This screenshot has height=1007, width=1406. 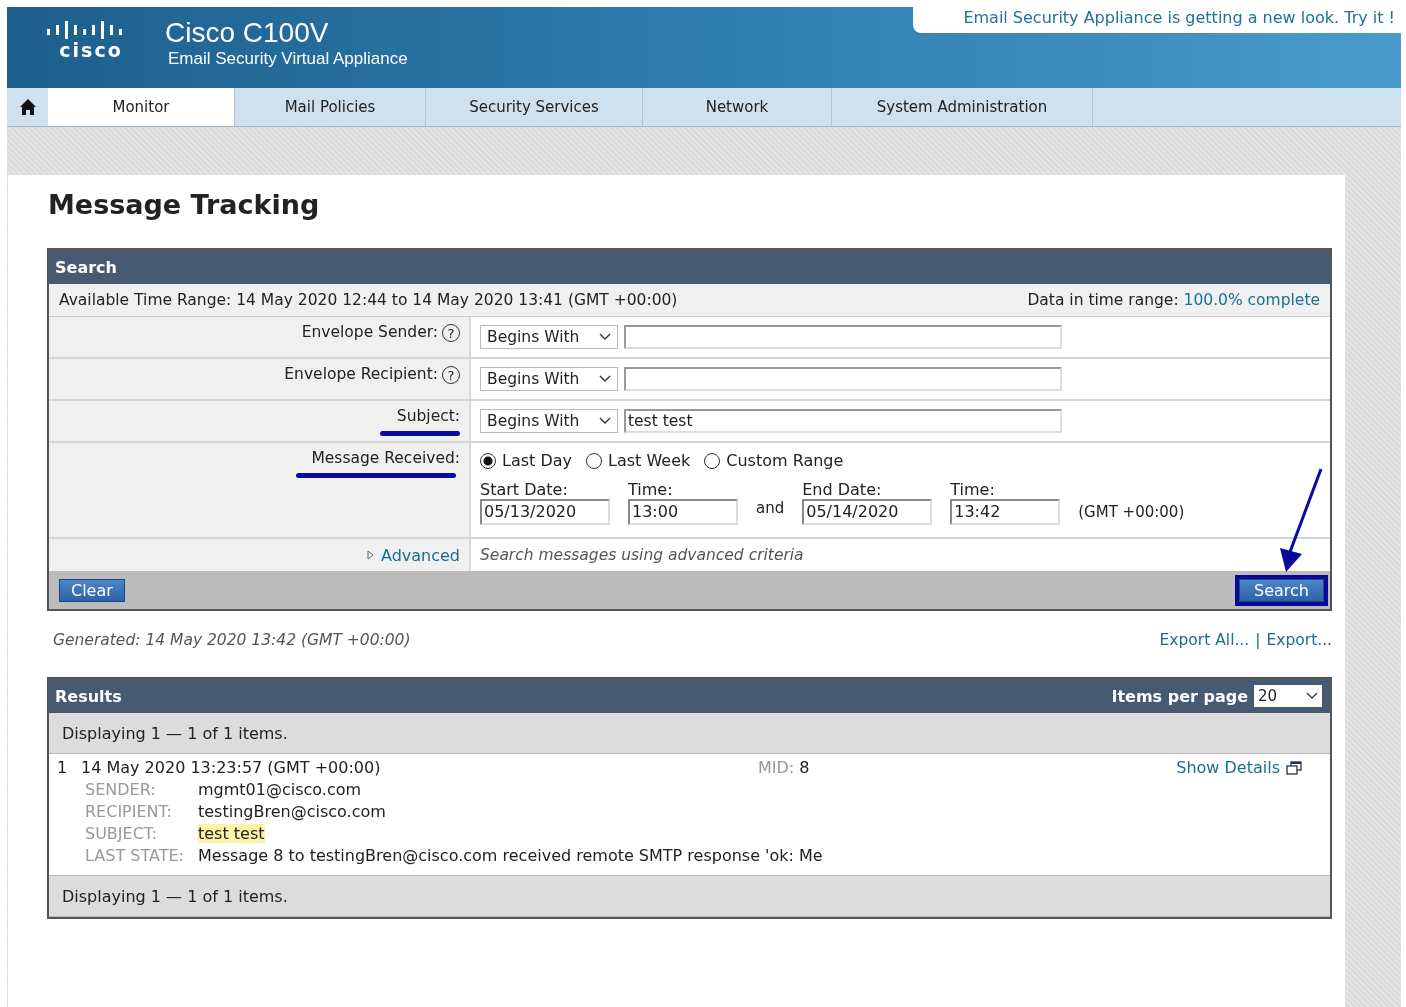 What do you see at coordinates (369, 332) in the screenshot?
I see `field-label: Envelope Sender:` at bounding box center [369, 332].